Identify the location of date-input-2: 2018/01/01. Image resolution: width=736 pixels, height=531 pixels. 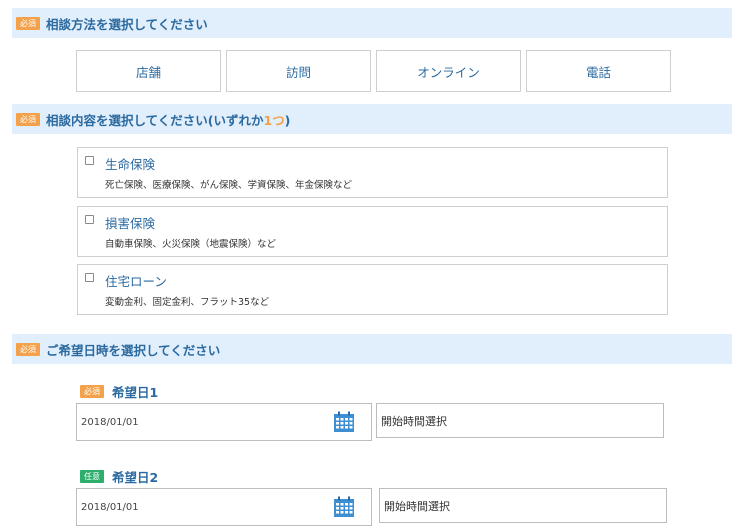
(224, 507).